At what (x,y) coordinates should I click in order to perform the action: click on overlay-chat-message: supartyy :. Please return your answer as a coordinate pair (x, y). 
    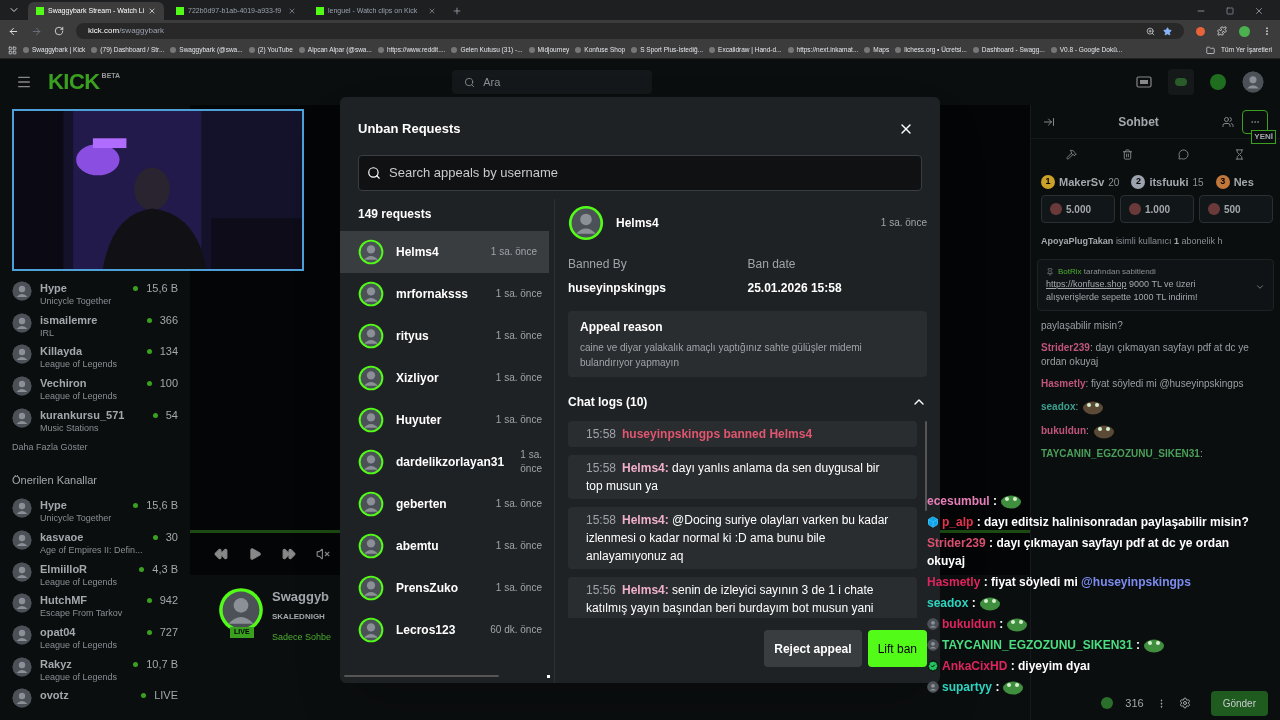
    Looking at the image, I should click on (971, 687).